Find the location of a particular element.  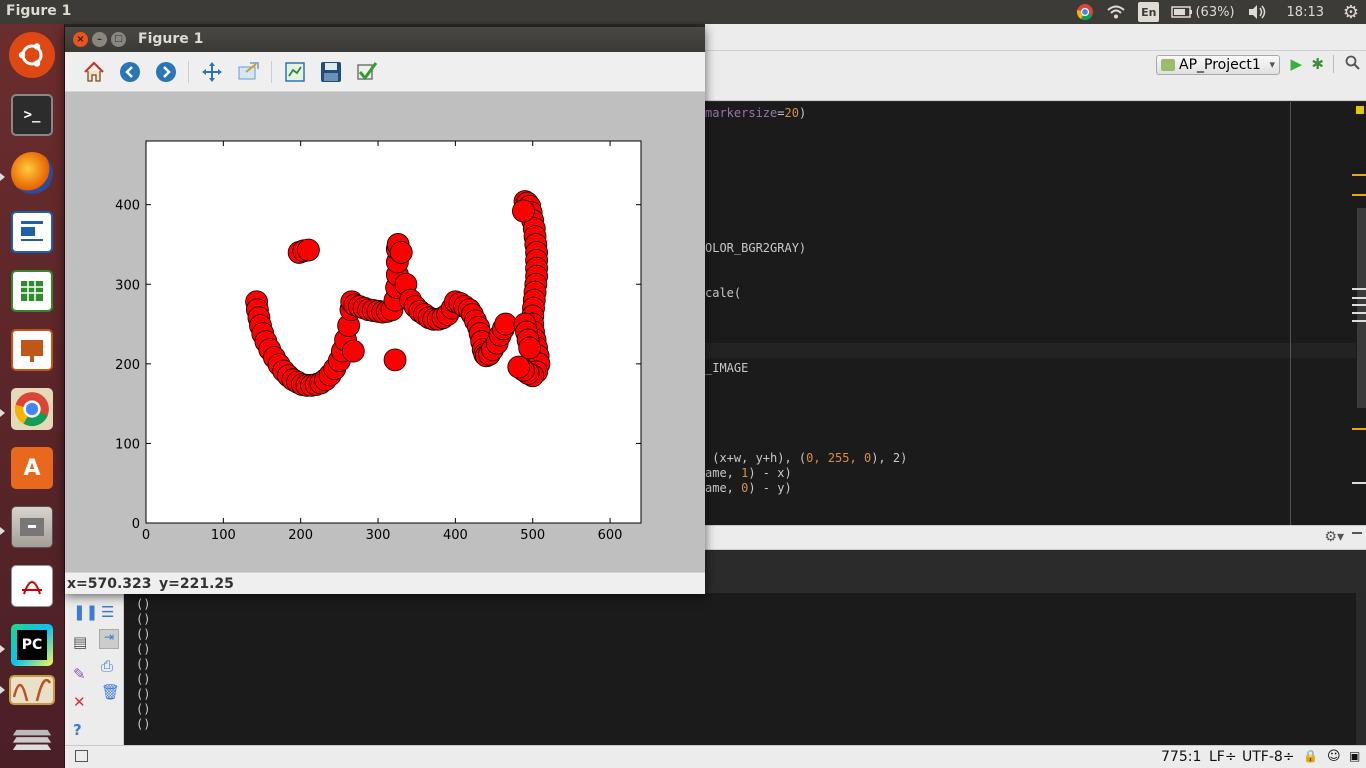

launcher-files is located at coordinates (32, 527).